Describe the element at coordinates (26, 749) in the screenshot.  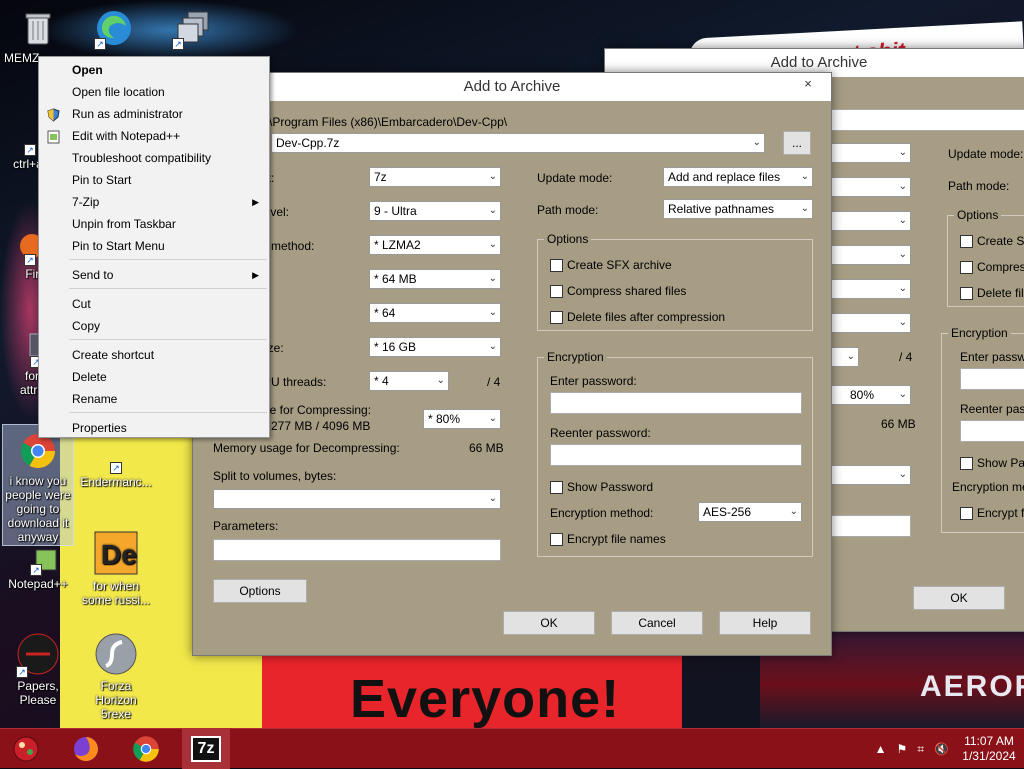
I see `start-button` at that location.